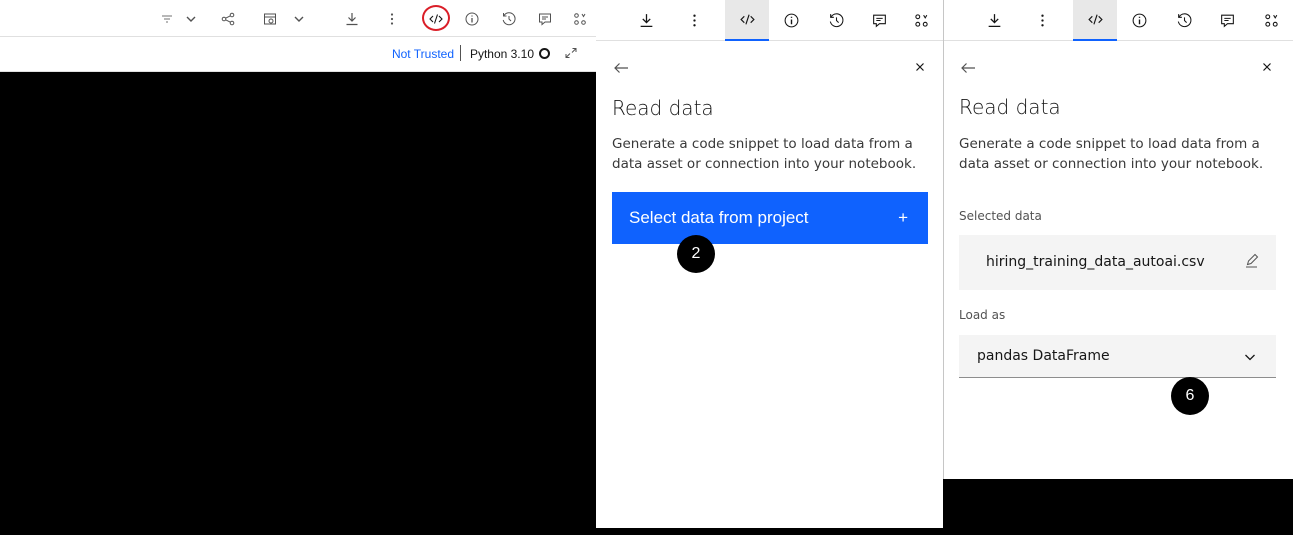  What do you see at coordinates (270, 19) in the screenshot?
I see `schedule-icon` at bounding box center [270, 19].